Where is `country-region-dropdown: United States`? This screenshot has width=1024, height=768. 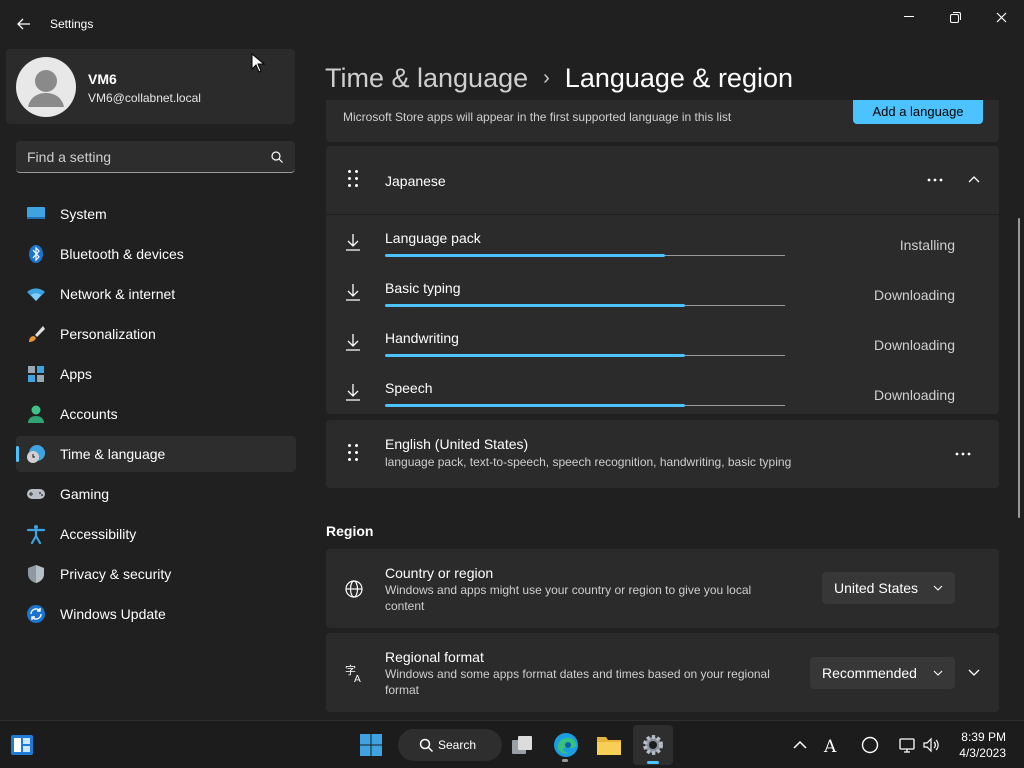 country-region-dropdown: United States is located at coordinates (888, 588).